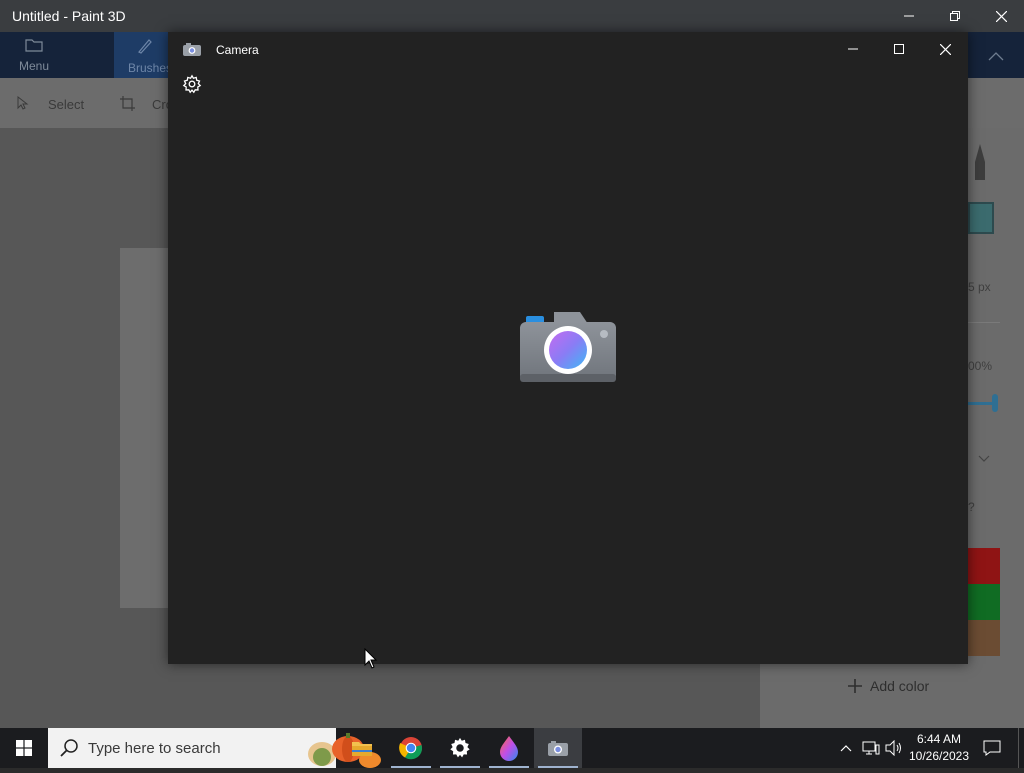  I want to click on camera-titlebar: Camera, so click(568, 49).